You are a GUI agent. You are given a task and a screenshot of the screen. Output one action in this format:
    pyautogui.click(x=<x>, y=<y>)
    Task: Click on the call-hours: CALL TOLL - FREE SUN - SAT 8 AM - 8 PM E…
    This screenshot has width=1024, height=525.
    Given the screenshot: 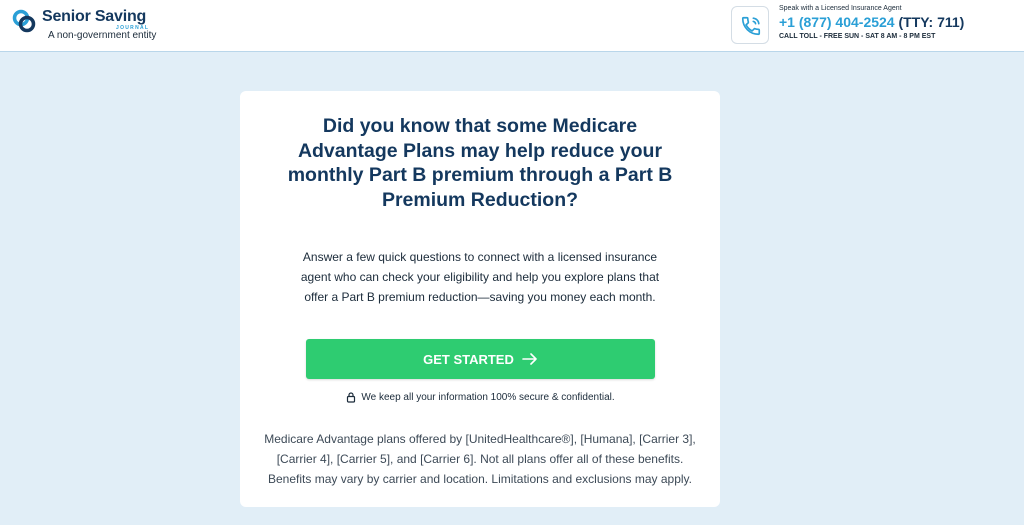 What is the action you would take?
    pyautogui.click(x=857, y=36)
    